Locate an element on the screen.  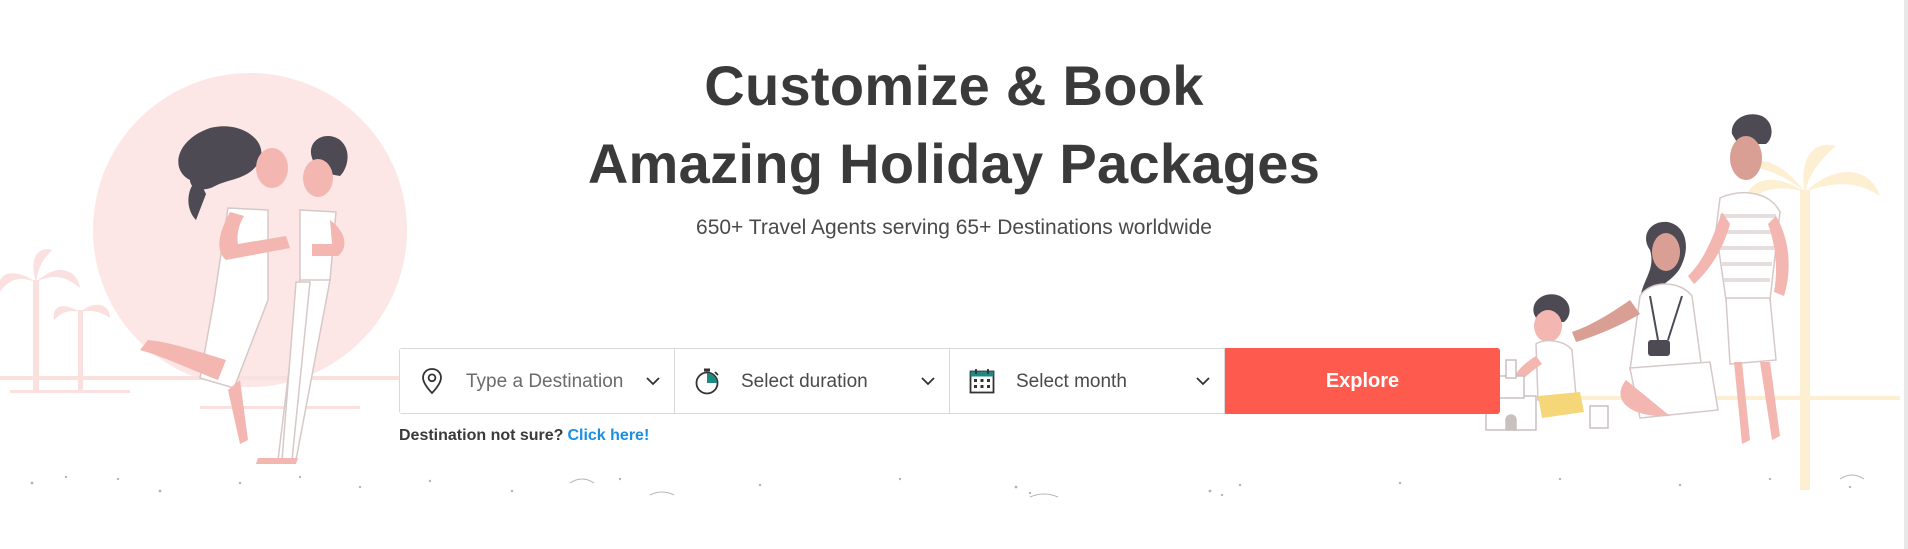
hero-title-line-2: Amazing Holiday Packages is located at coordinates (954, 163).